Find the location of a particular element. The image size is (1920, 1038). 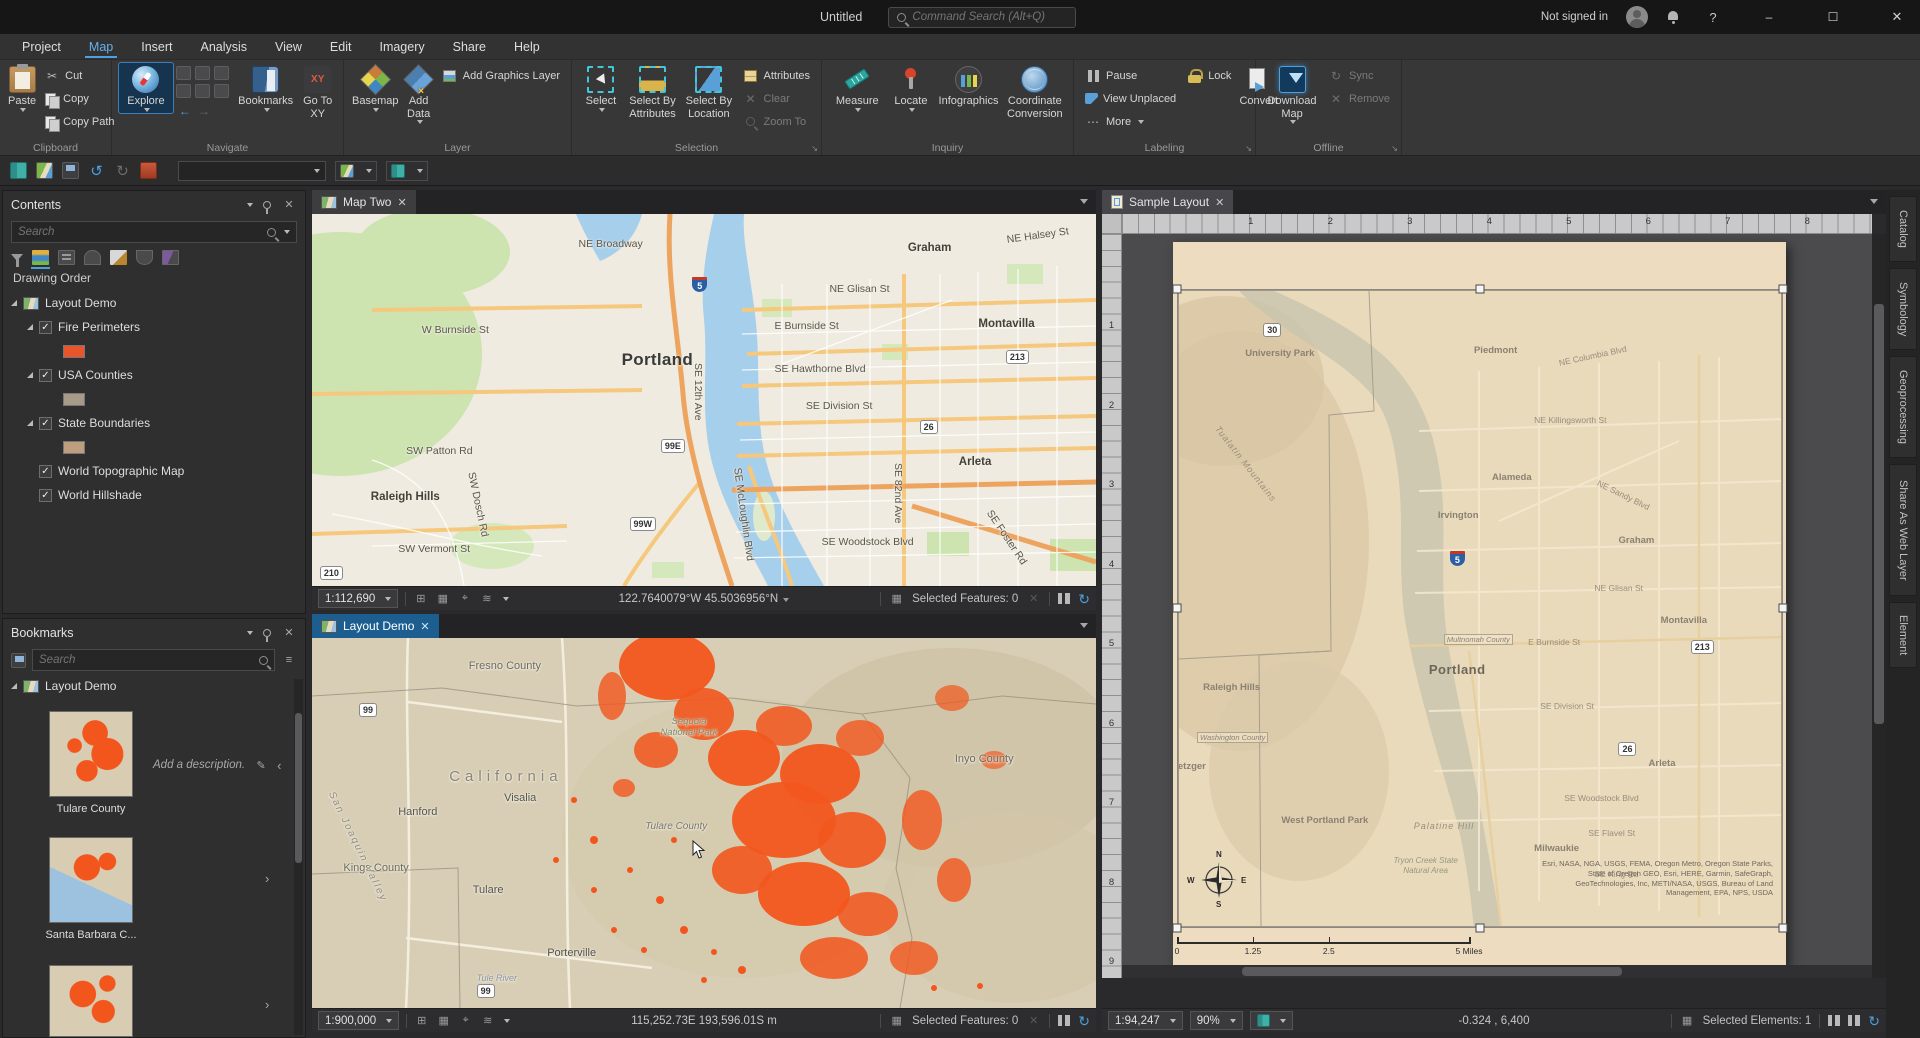

selected-elements-count: Selected Elements: 1 is located at coordinates (1757, 1021).